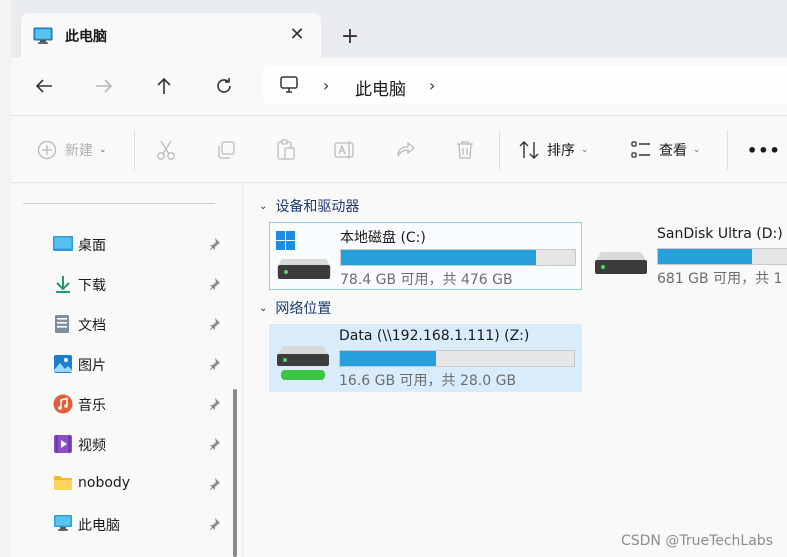 The image size is (787, 557). Describe the element at coordinates (289, 87) in the screenshot. I see `monitor-icon` at that location.